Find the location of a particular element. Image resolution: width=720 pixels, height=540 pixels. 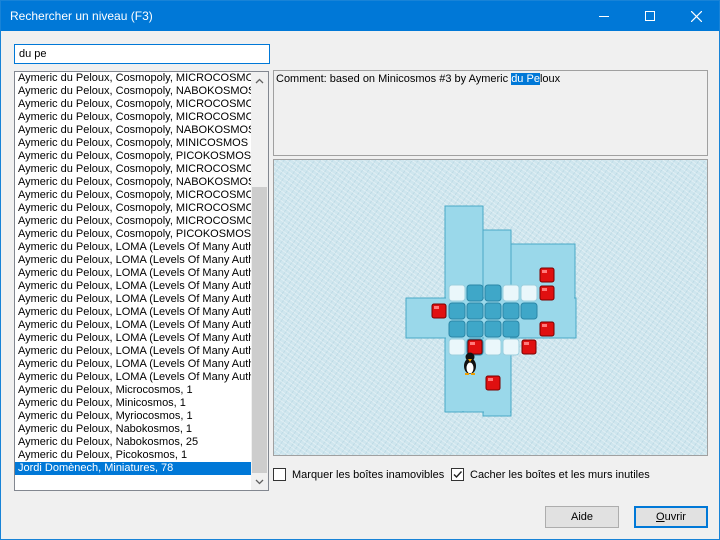

scroll-thumb is located at coordinates (259, 330).